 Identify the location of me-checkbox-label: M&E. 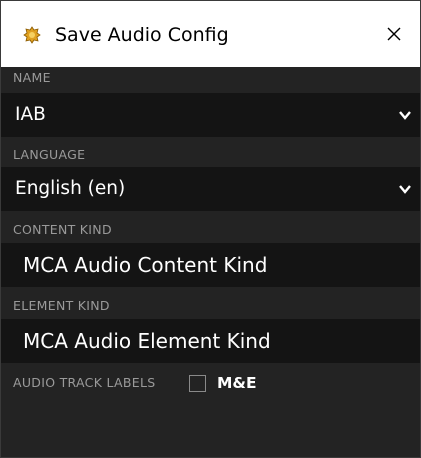
(237, 383).